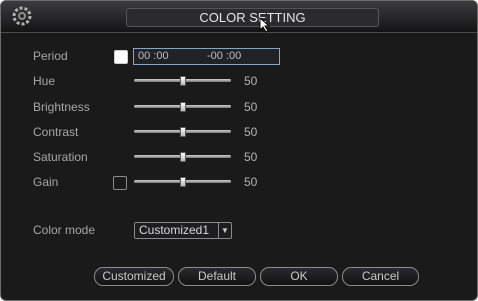 The height and width of the screenshot is (301, 478). I want to click on color-mode-label: Color mode, so click(64, 230).